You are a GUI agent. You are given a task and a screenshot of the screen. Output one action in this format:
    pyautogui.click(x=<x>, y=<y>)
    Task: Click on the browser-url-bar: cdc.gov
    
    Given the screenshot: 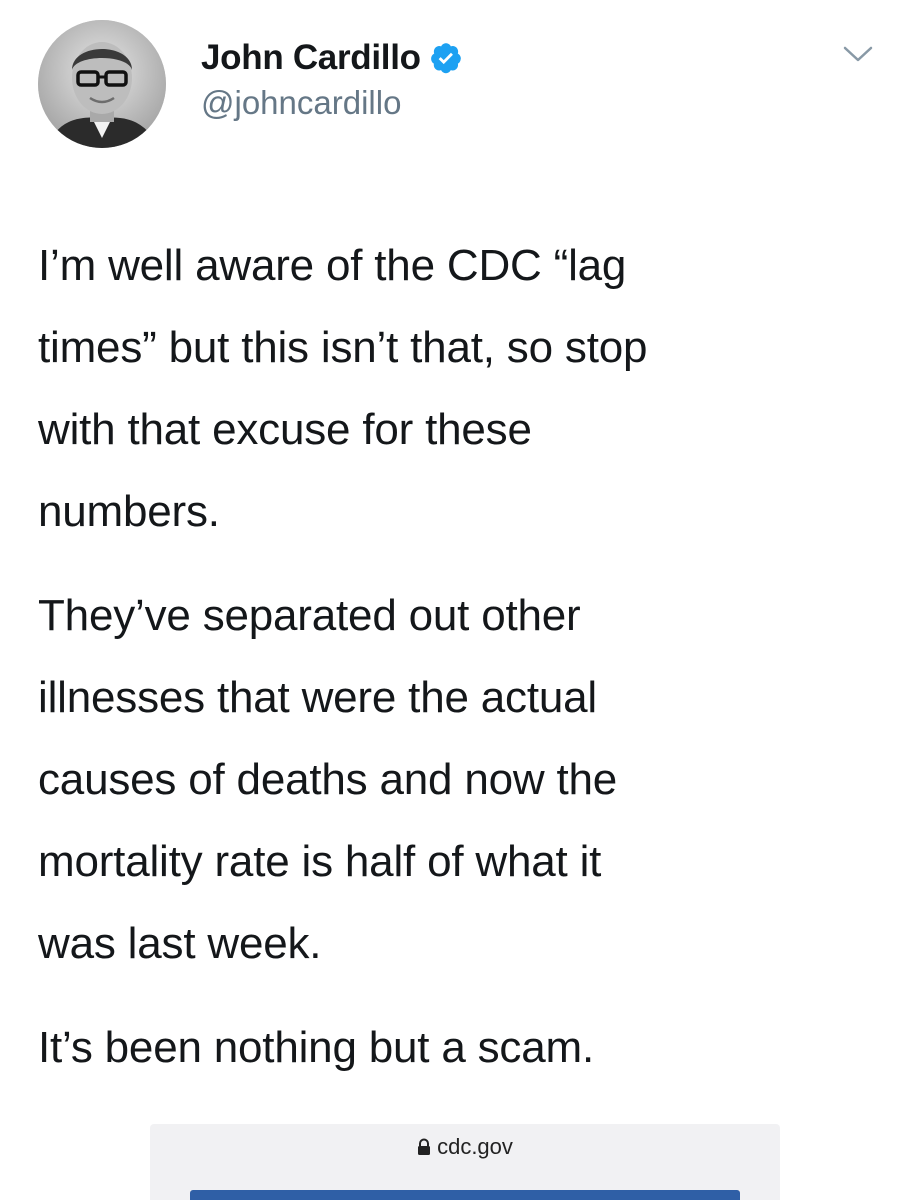 What is the action you would take?
    pyautogui.click(x=465, y=1147)
    